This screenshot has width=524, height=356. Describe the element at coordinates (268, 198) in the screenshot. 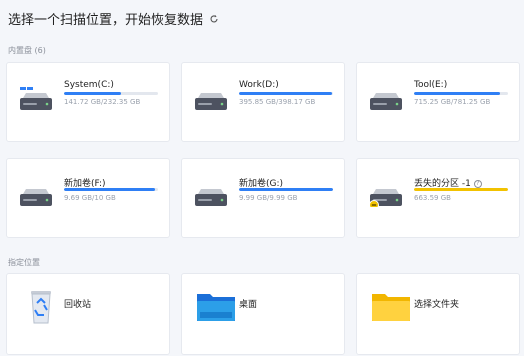

I see `drive-size: 9.99 GB/9.99 GB` at that location.